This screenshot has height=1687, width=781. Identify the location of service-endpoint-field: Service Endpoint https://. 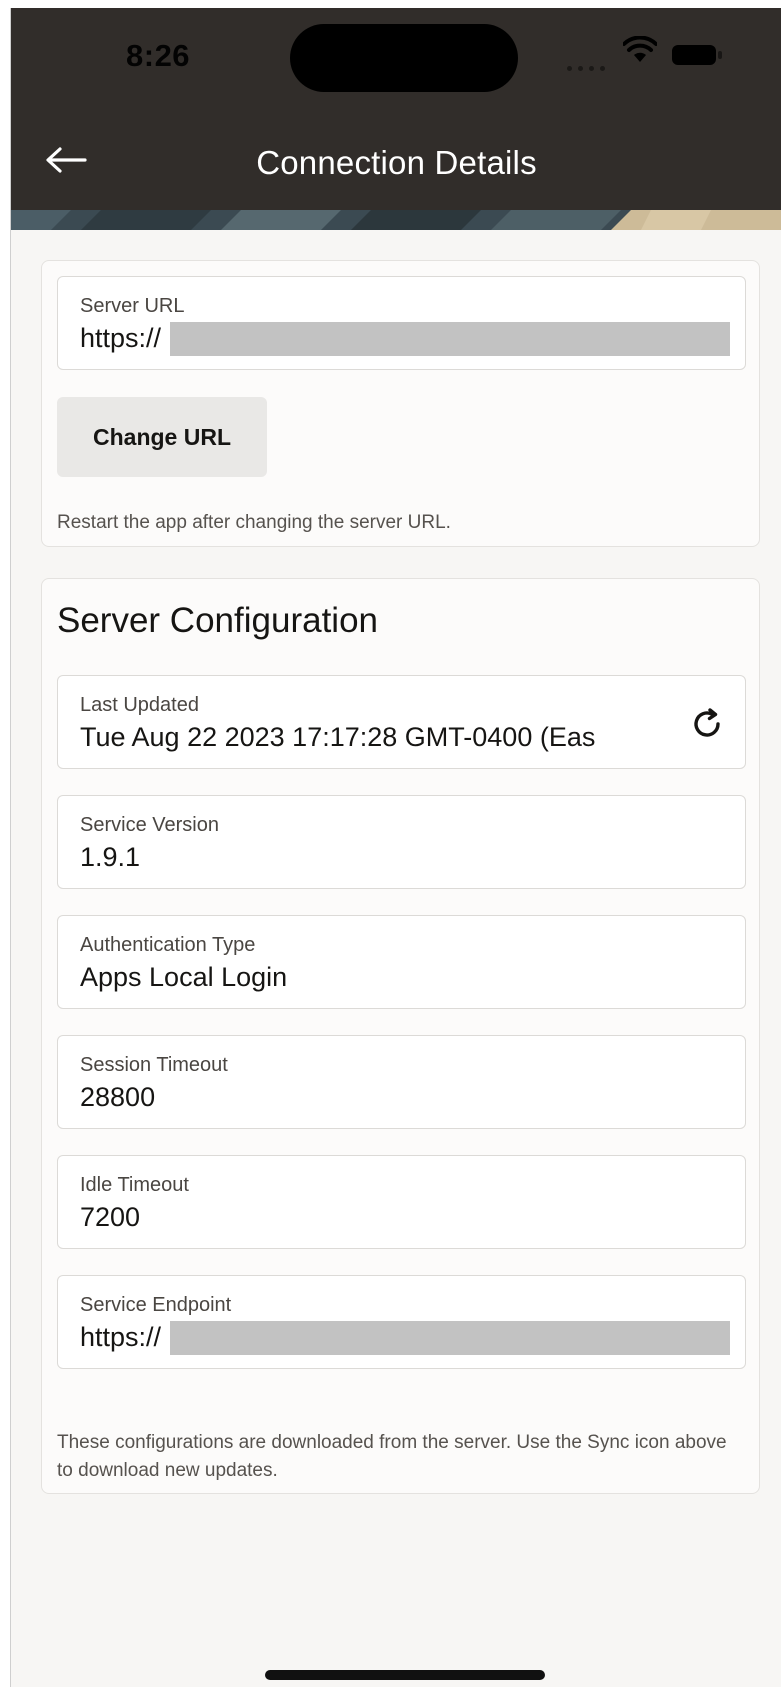
(401, 1322).